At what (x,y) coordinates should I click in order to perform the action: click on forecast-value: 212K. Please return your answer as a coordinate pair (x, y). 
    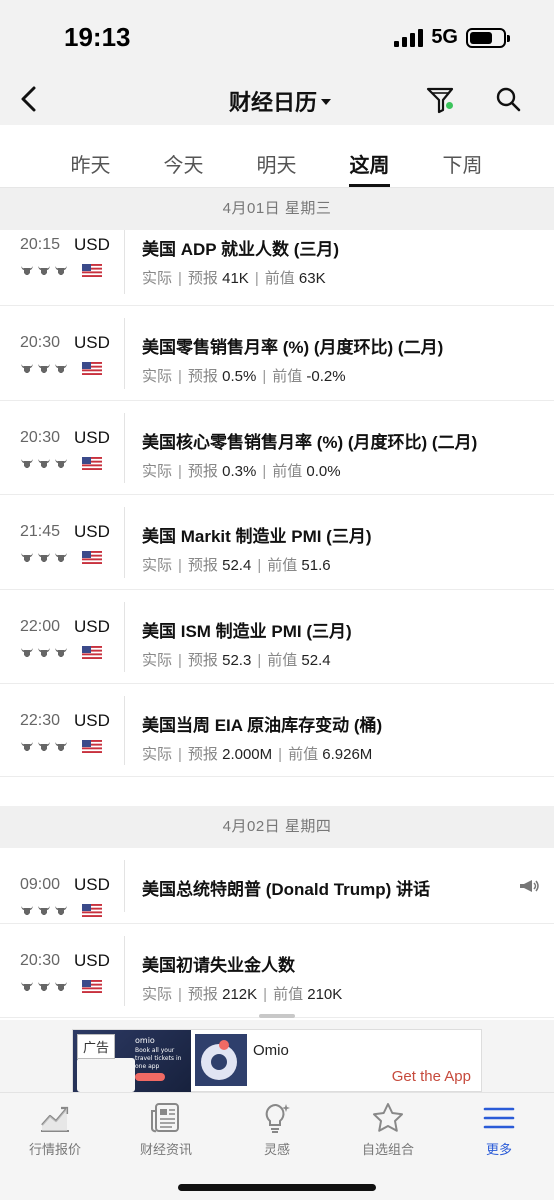
    Looking at the image, I should click on (240, 994).